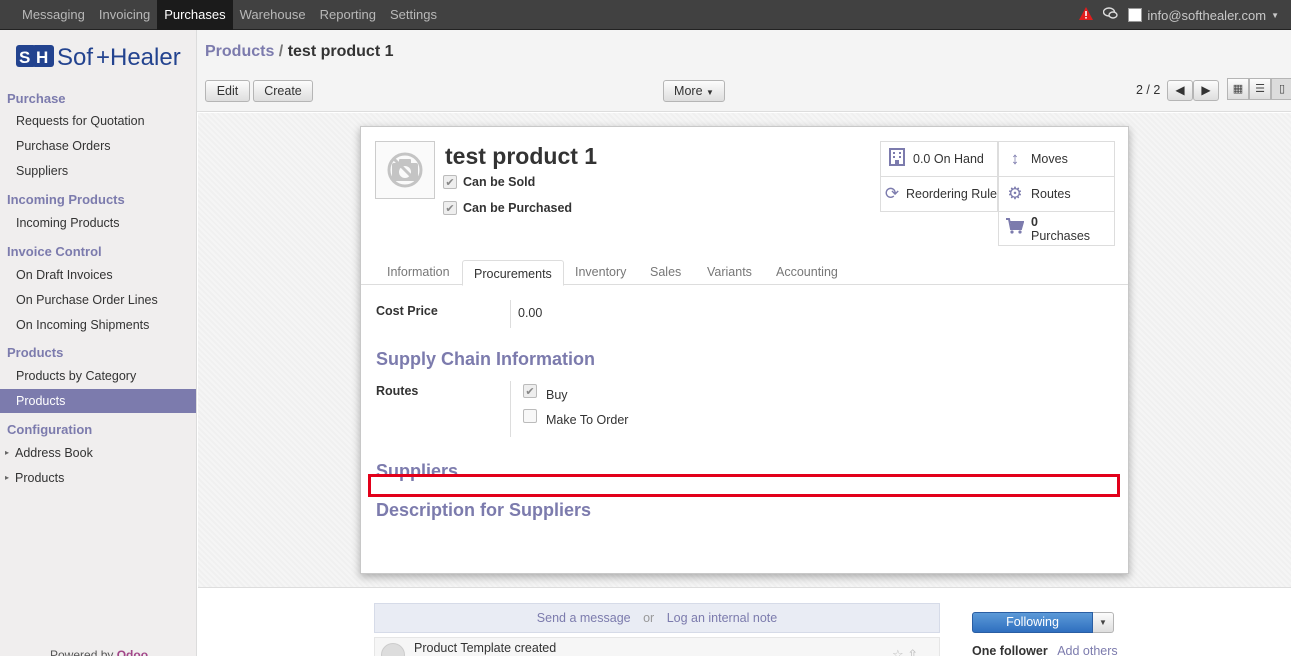  Describe the element at coordinates (905, 651) in the screenshot. I see `star-icon: ☆ ⇧` at that location.